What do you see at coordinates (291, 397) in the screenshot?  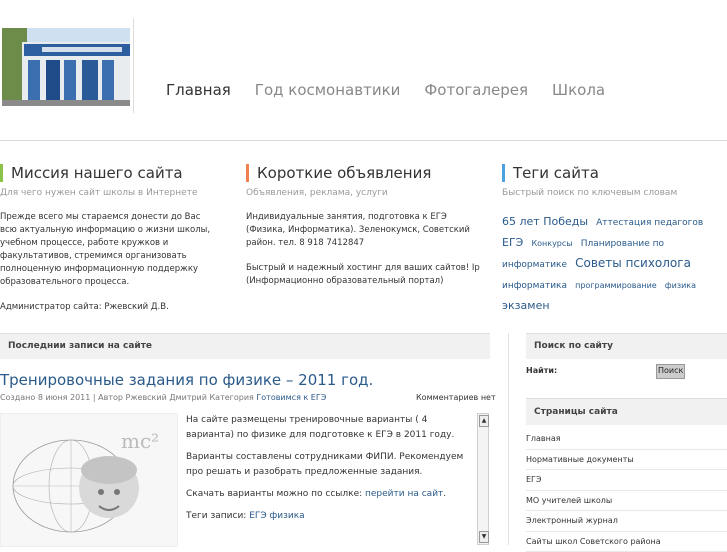 I see `post-category-link: Готовимся к ЕГЭ` at bounding box center [291, 397].